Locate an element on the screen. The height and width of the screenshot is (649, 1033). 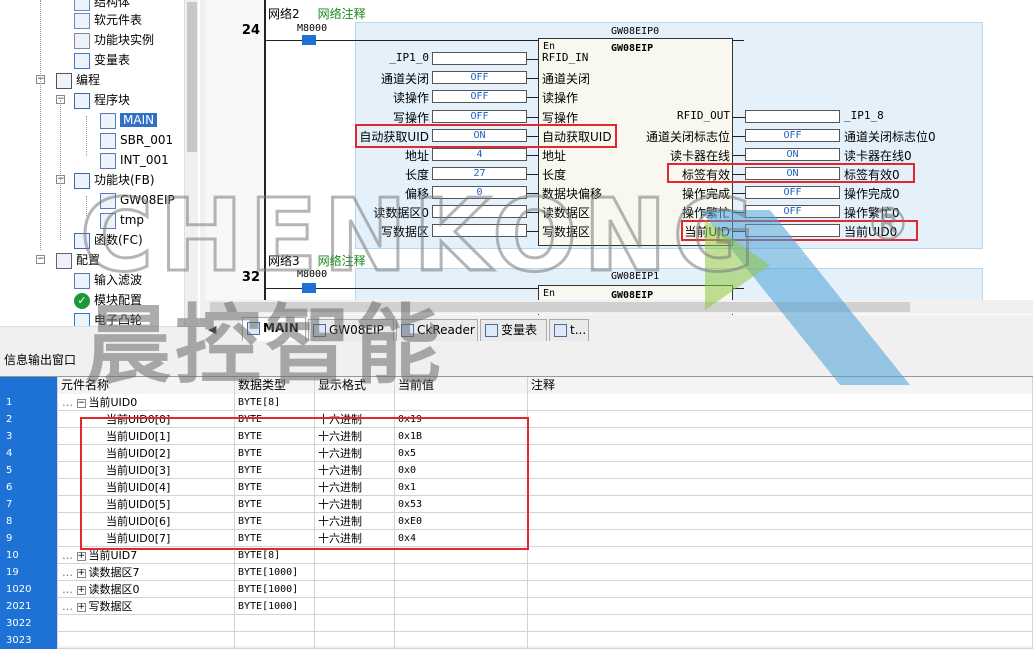
grid-row: 2021… + 写数据区 BYTE[1000] is located at coordinates (516, 606).